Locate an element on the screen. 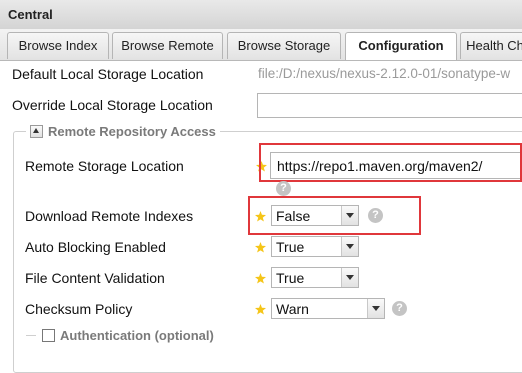  tab-browse-index: Browse Index is located at coordinates (58, 45).